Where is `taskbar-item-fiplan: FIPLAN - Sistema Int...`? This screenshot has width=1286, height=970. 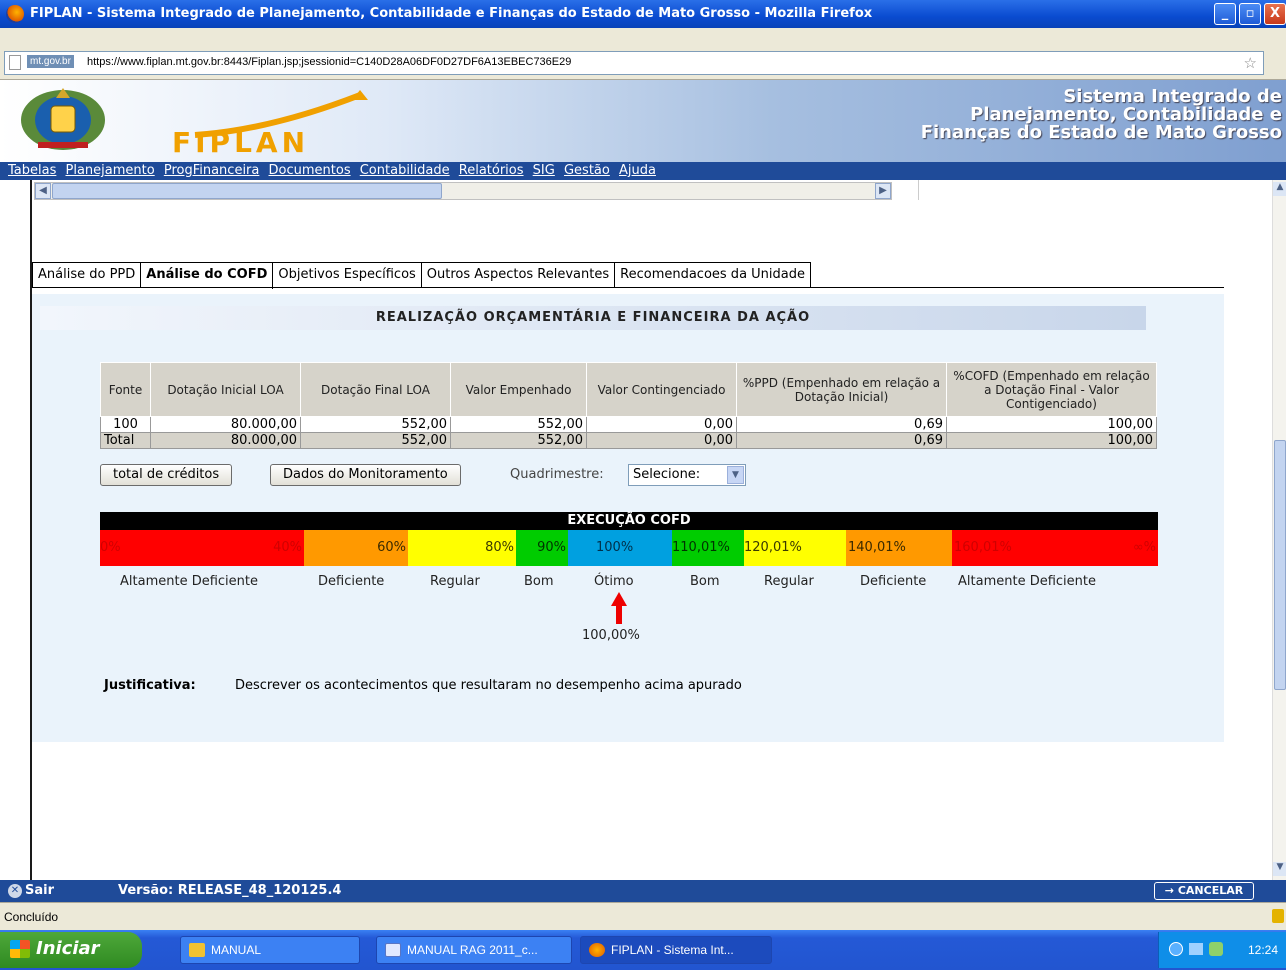
taskbar-item-fiplan: FIPLAN - Sistema Int... is located at coordinates (676, 950).